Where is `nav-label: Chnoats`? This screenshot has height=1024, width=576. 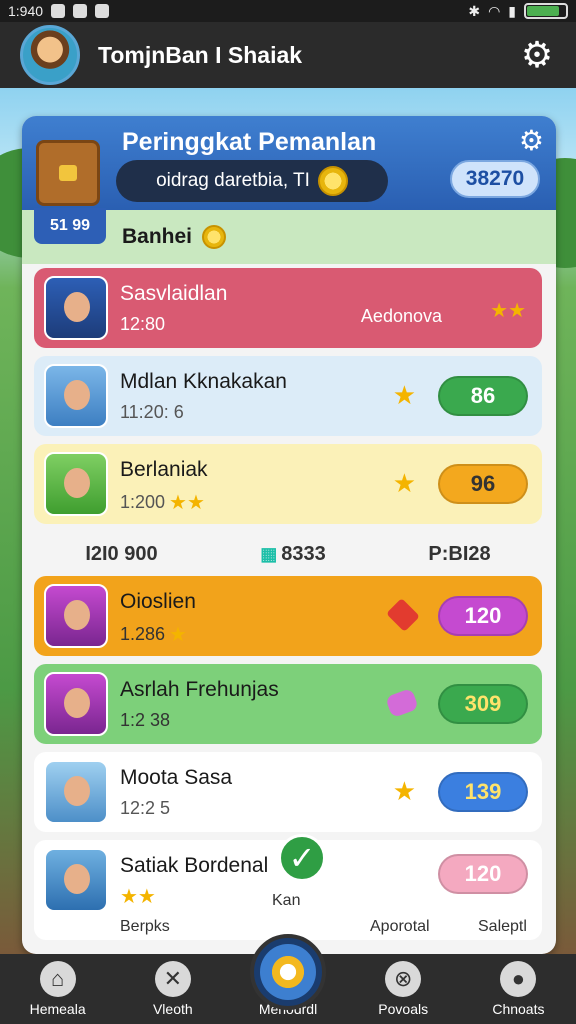
nav-label: Chnoats is located at coordinates (518, 1009).